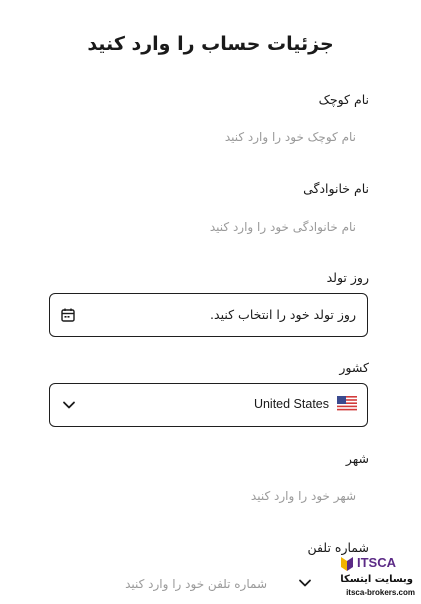  What do you see at coordinates (68, 315) in the screenshot?
I see `calendar-icon` at bounding box center [68, 315].